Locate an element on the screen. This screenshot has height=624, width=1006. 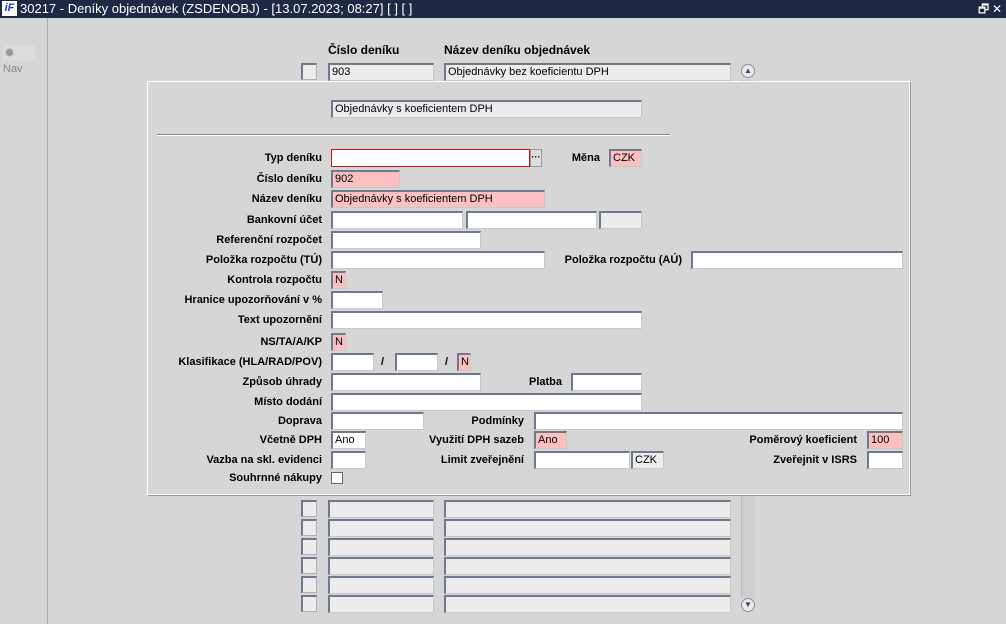
vyuziti-dph-field: Ano is located at coordinates (550, 440).